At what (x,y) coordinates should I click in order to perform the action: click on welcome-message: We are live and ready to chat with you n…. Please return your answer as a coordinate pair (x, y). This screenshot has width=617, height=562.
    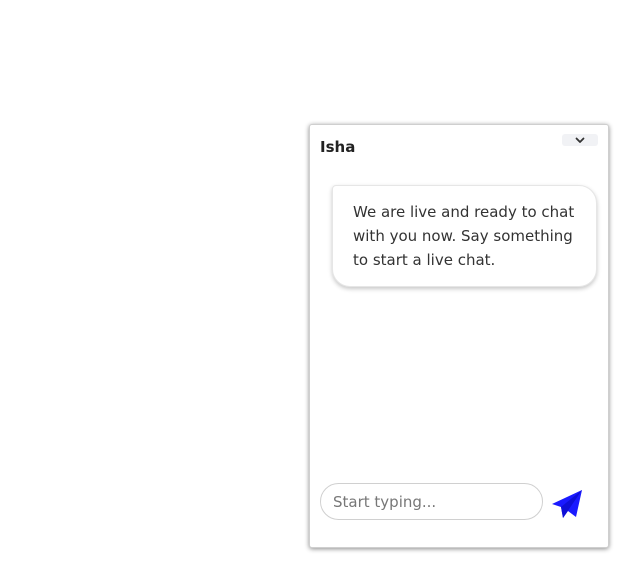
    Looking at the image, I should click on (464, 236).